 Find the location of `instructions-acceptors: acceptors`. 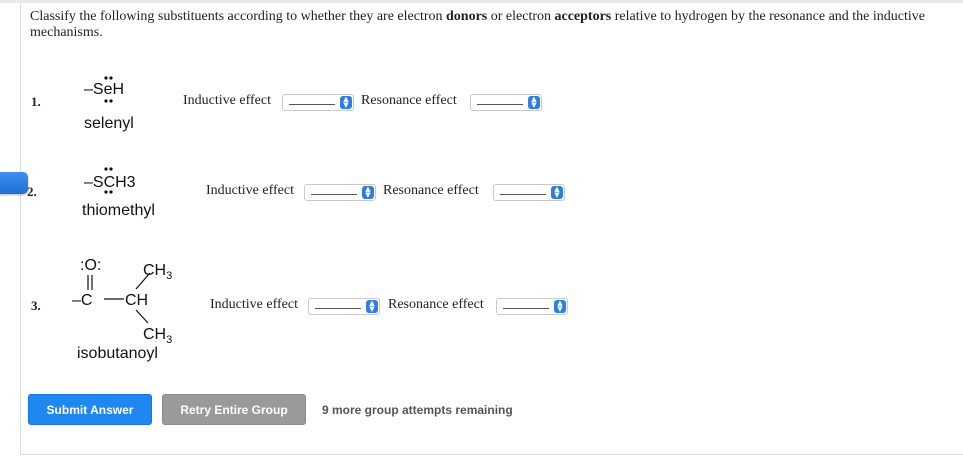

instructions-acceptors: acceptors is located at coordinates (583, 16).